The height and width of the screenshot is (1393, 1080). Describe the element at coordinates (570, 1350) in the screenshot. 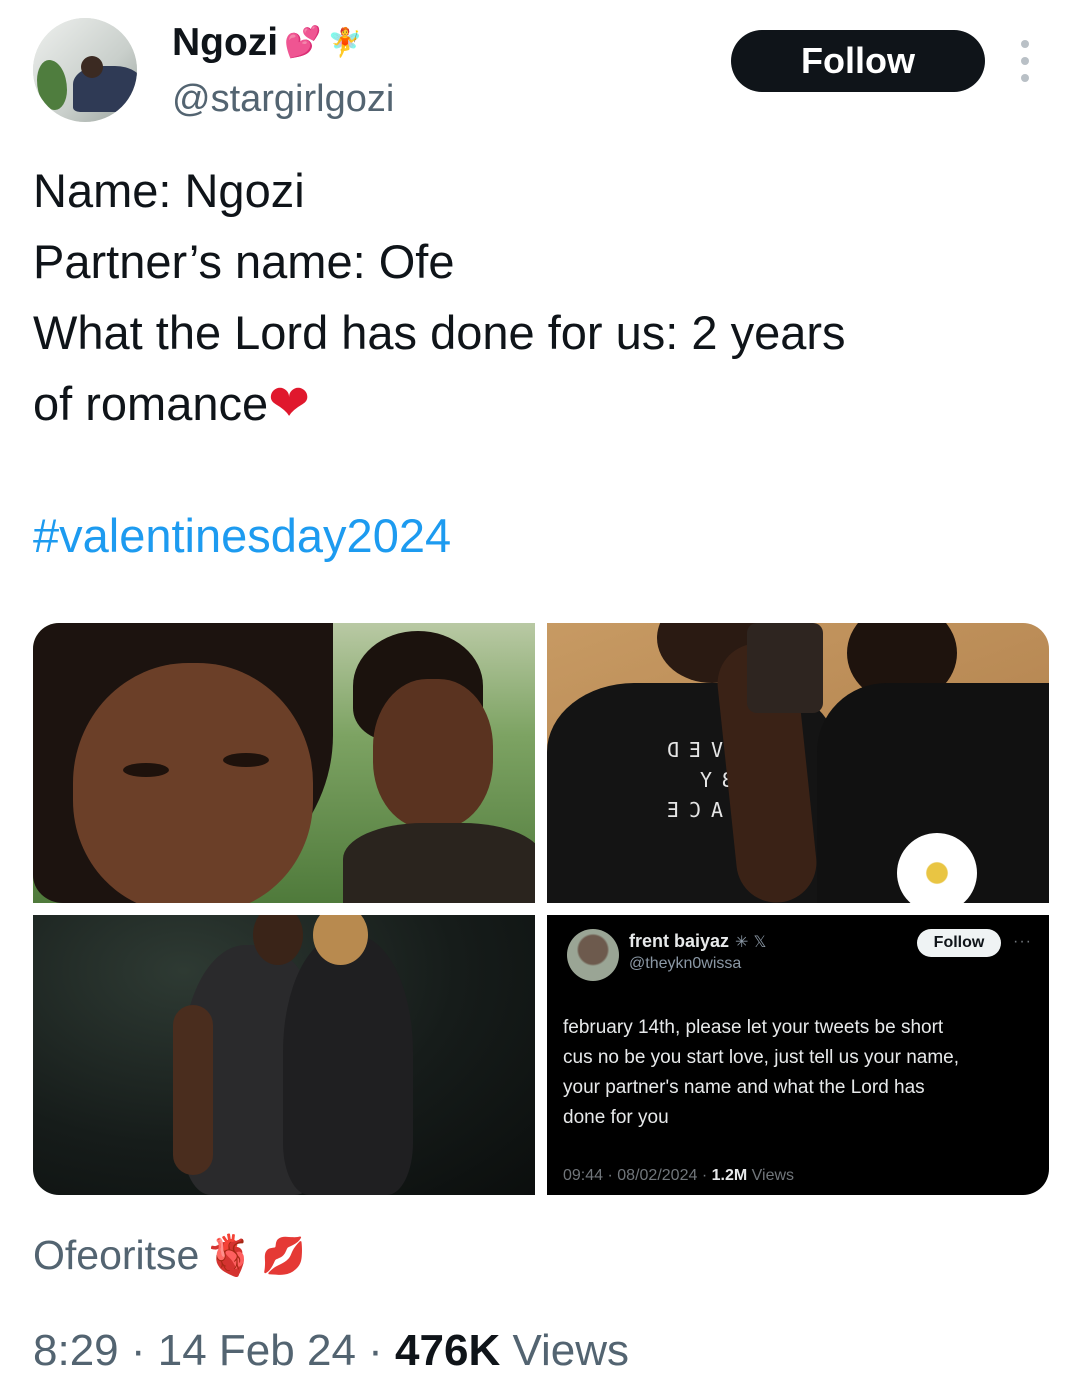

I see `views-label: Views` at that location.